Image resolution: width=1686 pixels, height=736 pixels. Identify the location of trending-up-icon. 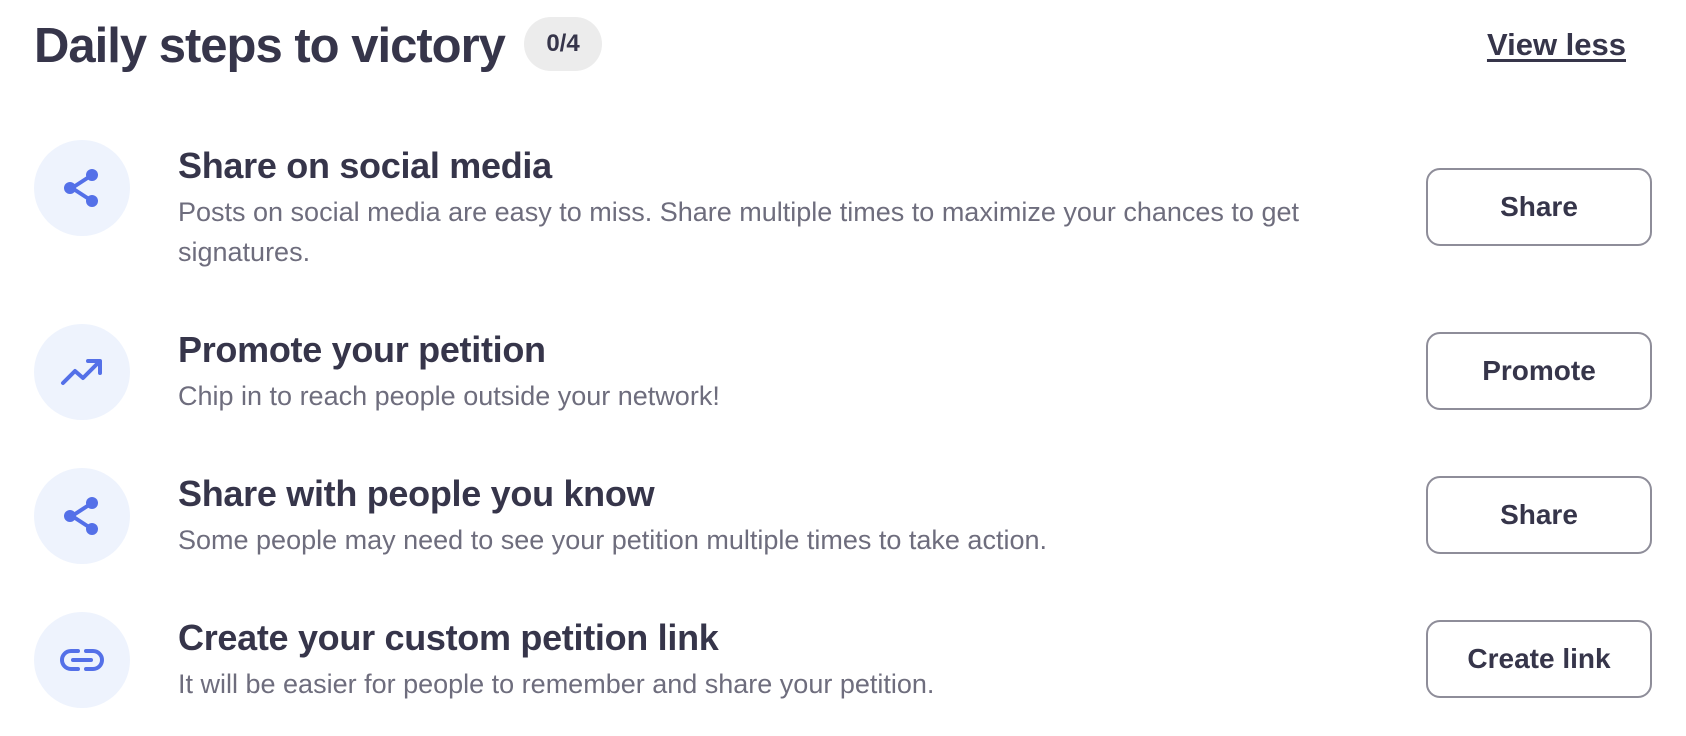
(82, 372).